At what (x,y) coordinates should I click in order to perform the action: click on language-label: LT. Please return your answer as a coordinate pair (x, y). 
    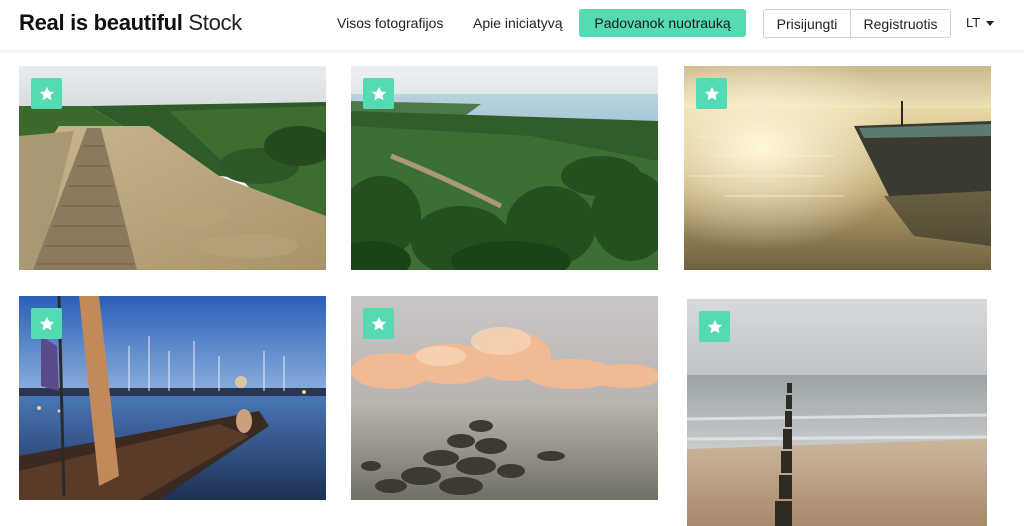
    Looking at the image, I should click on (973, 22).